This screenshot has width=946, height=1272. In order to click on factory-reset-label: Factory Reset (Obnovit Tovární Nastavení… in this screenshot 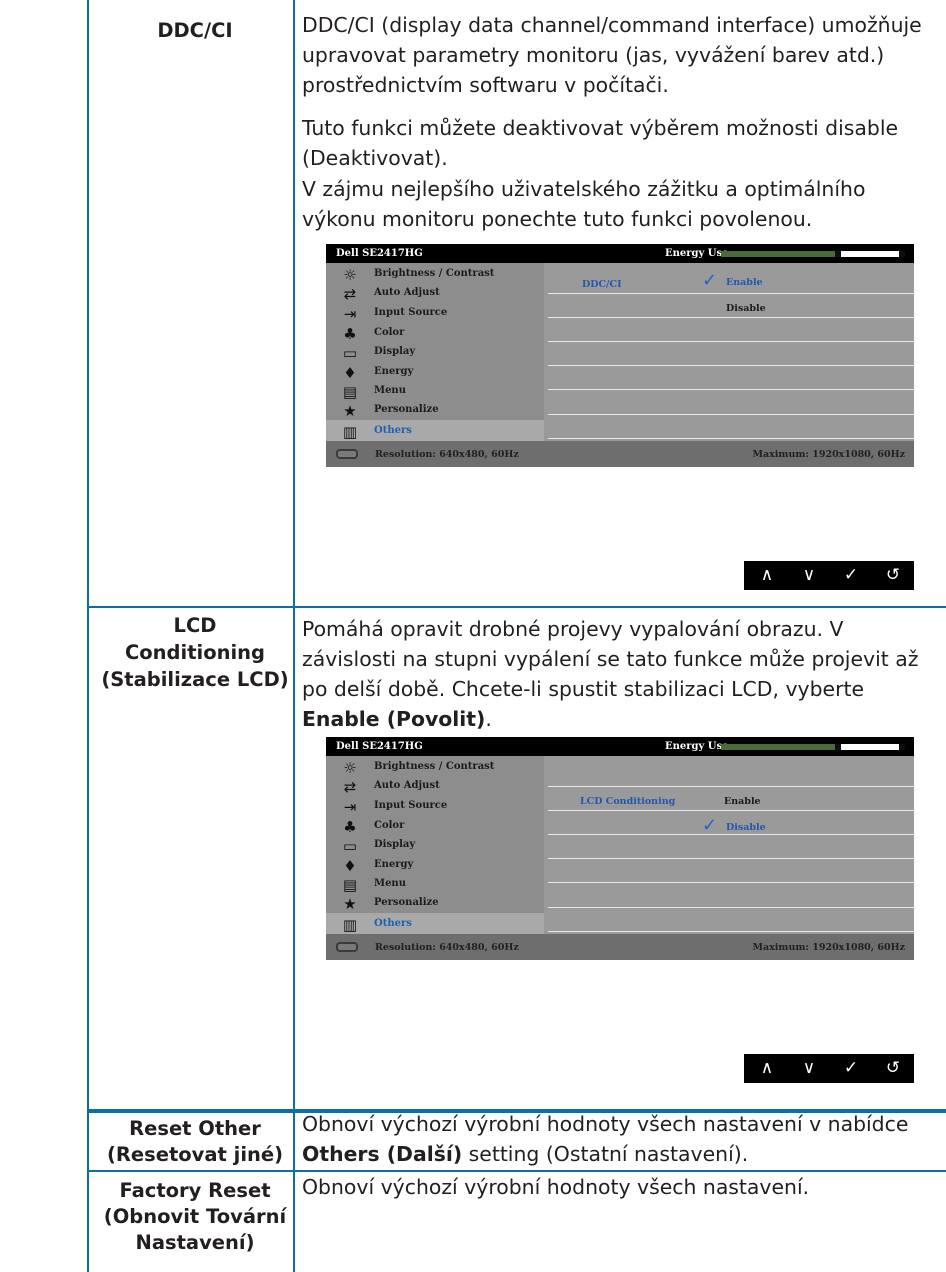, I will do `click(195, 1216)`.